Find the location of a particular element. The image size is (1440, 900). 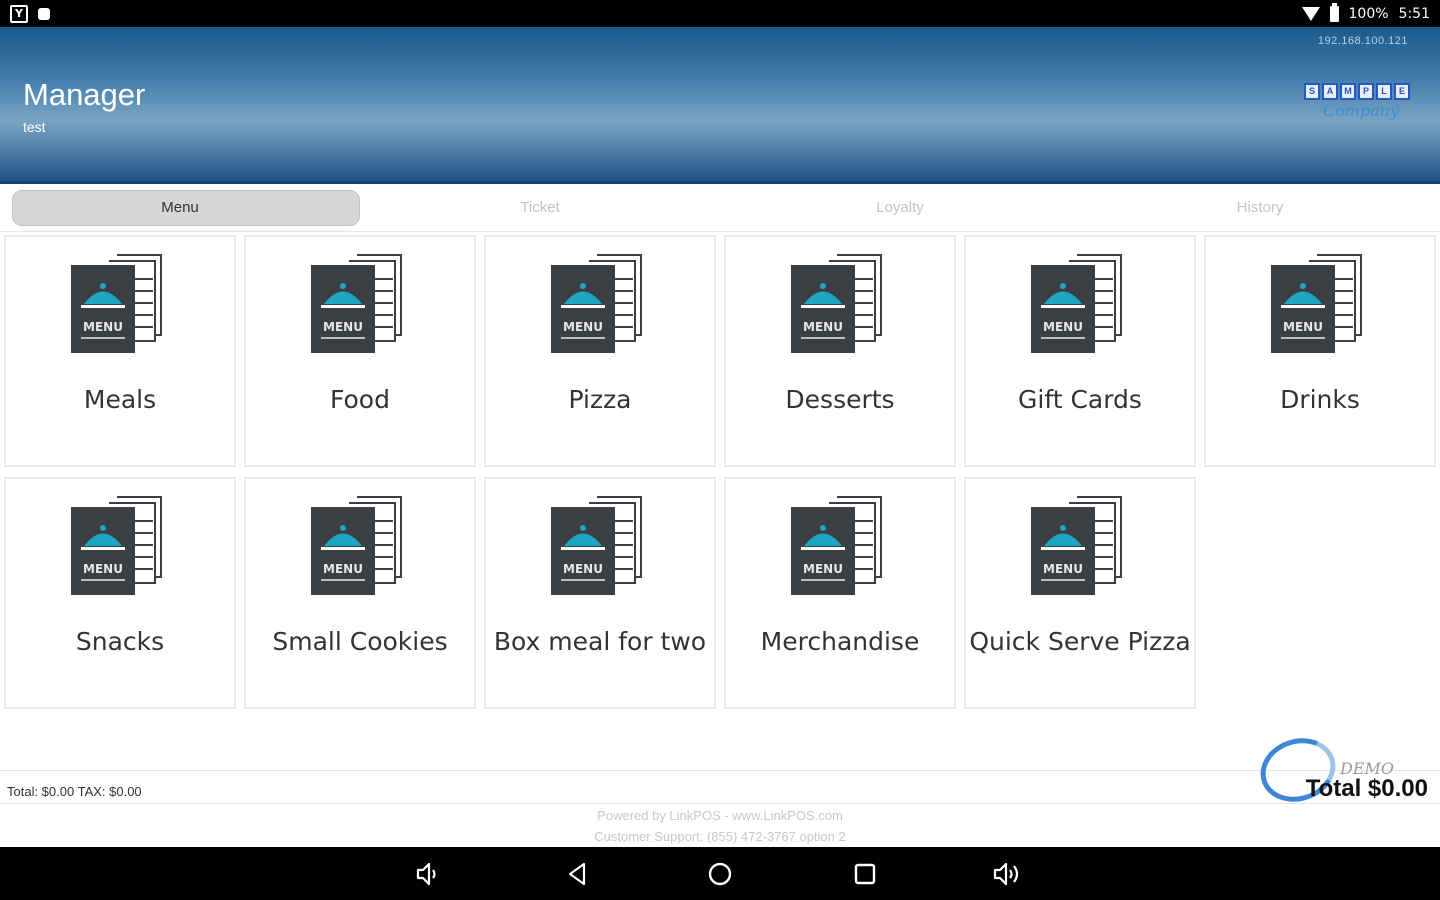

menu-tile: MENU Box meal for two is located at coordinates (600, 593).